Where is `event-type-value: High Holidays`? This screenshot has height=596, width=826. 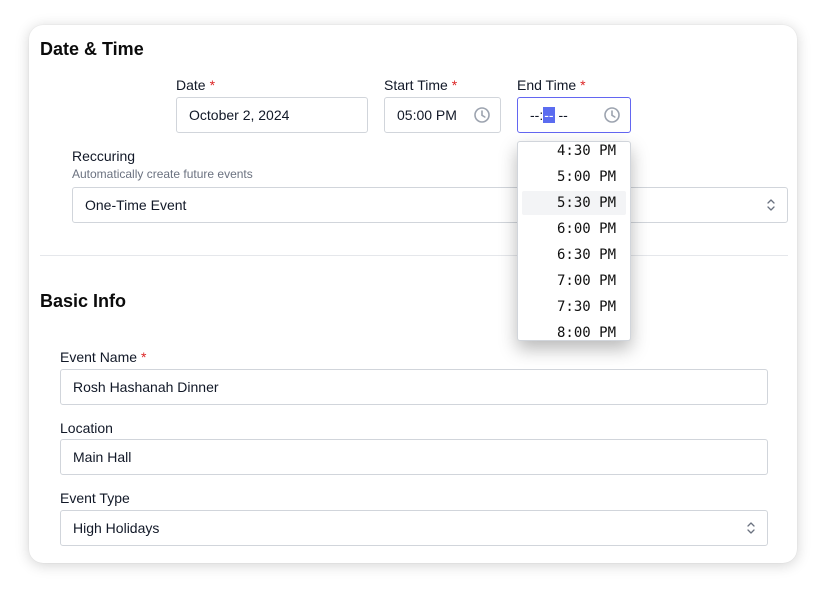
event-type-value: High Holidays is located at coordinates (116, 528).